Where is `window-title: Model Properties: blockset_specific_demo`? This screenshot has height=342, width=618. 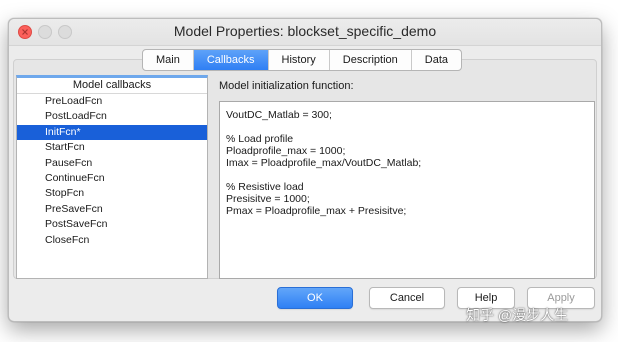
window-title: Model Properties: blockset_specific_demo is located at coordinates (305, 31).